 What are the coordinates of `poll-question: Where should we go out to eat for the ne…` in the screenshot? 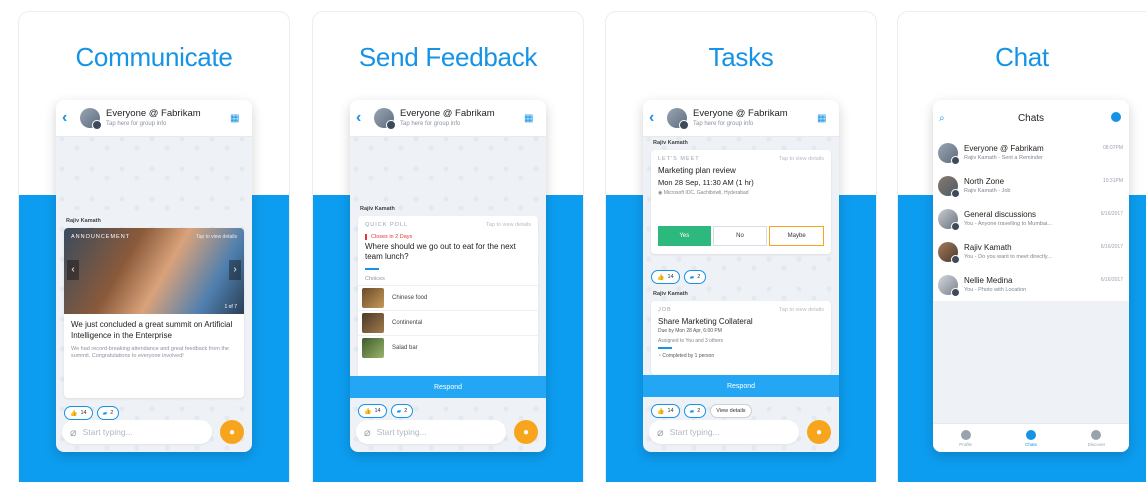 It's located at (440, 252).